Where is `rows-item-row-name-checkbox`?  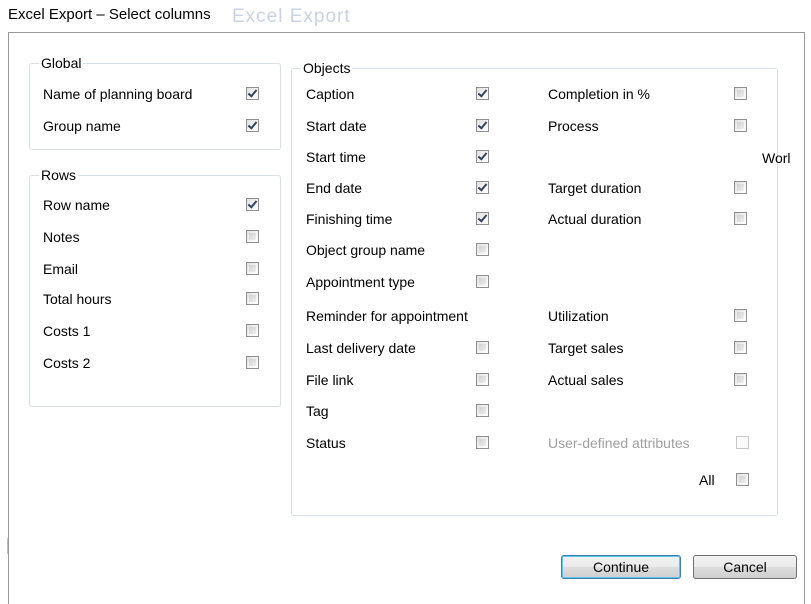
rows-item-row-name-checkbox is located at coordinates (252, 204).